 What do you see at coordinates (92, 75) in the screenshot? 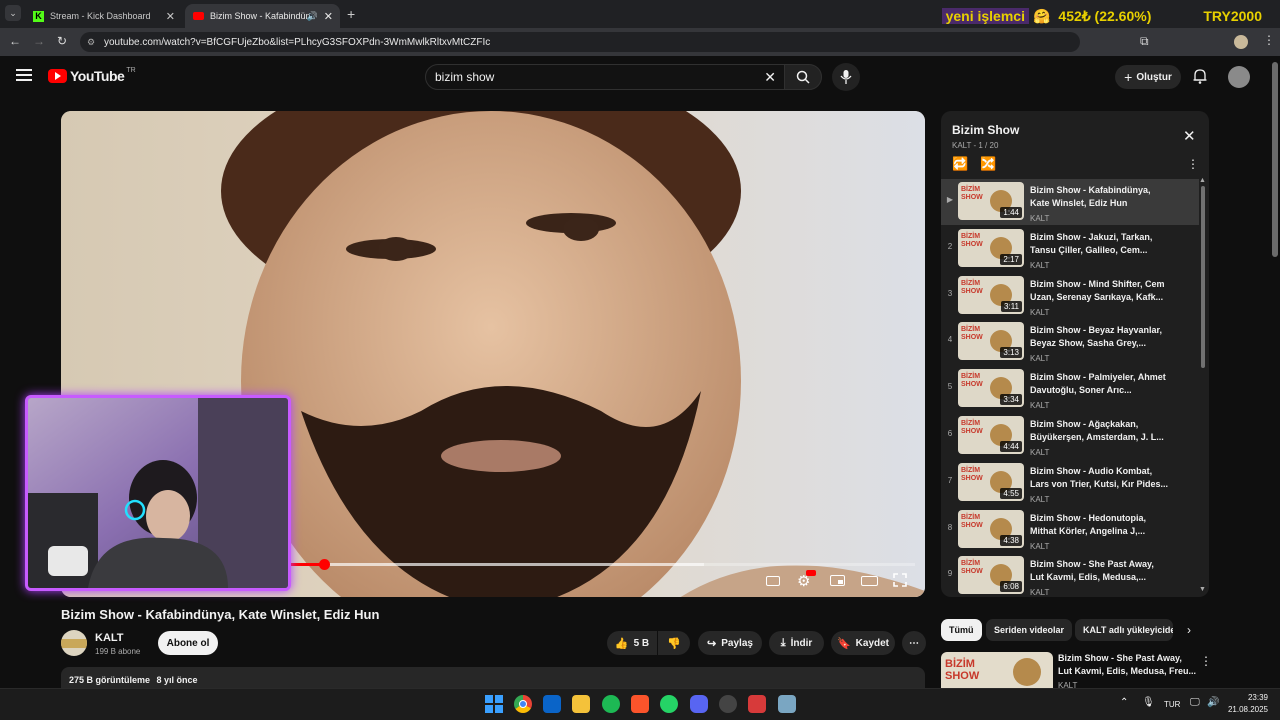
I see `youtube-logo: YouTube TR` at bounding box center [92, 75].